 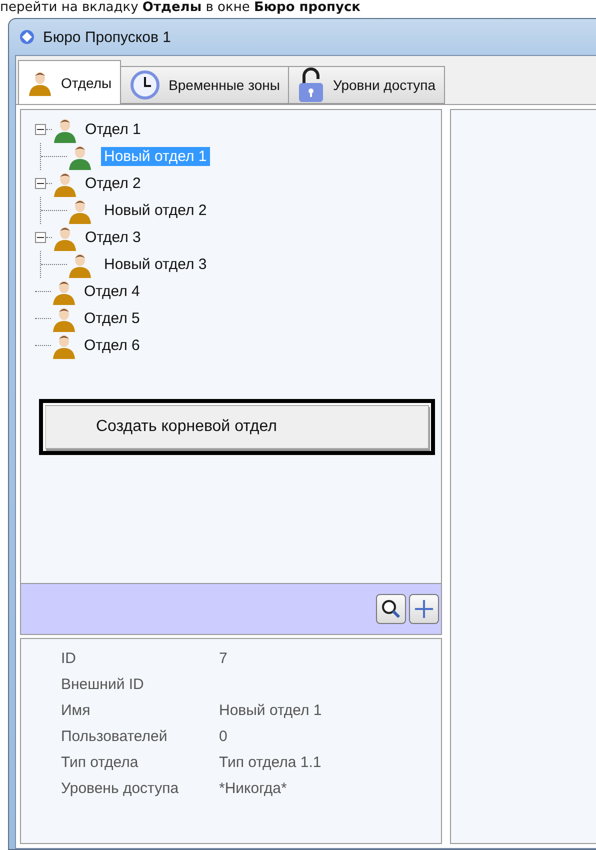 What do you see at coordinates (223, 658) in the screenshot?
I see `property-value: 7` at bounding box center [223, 658].